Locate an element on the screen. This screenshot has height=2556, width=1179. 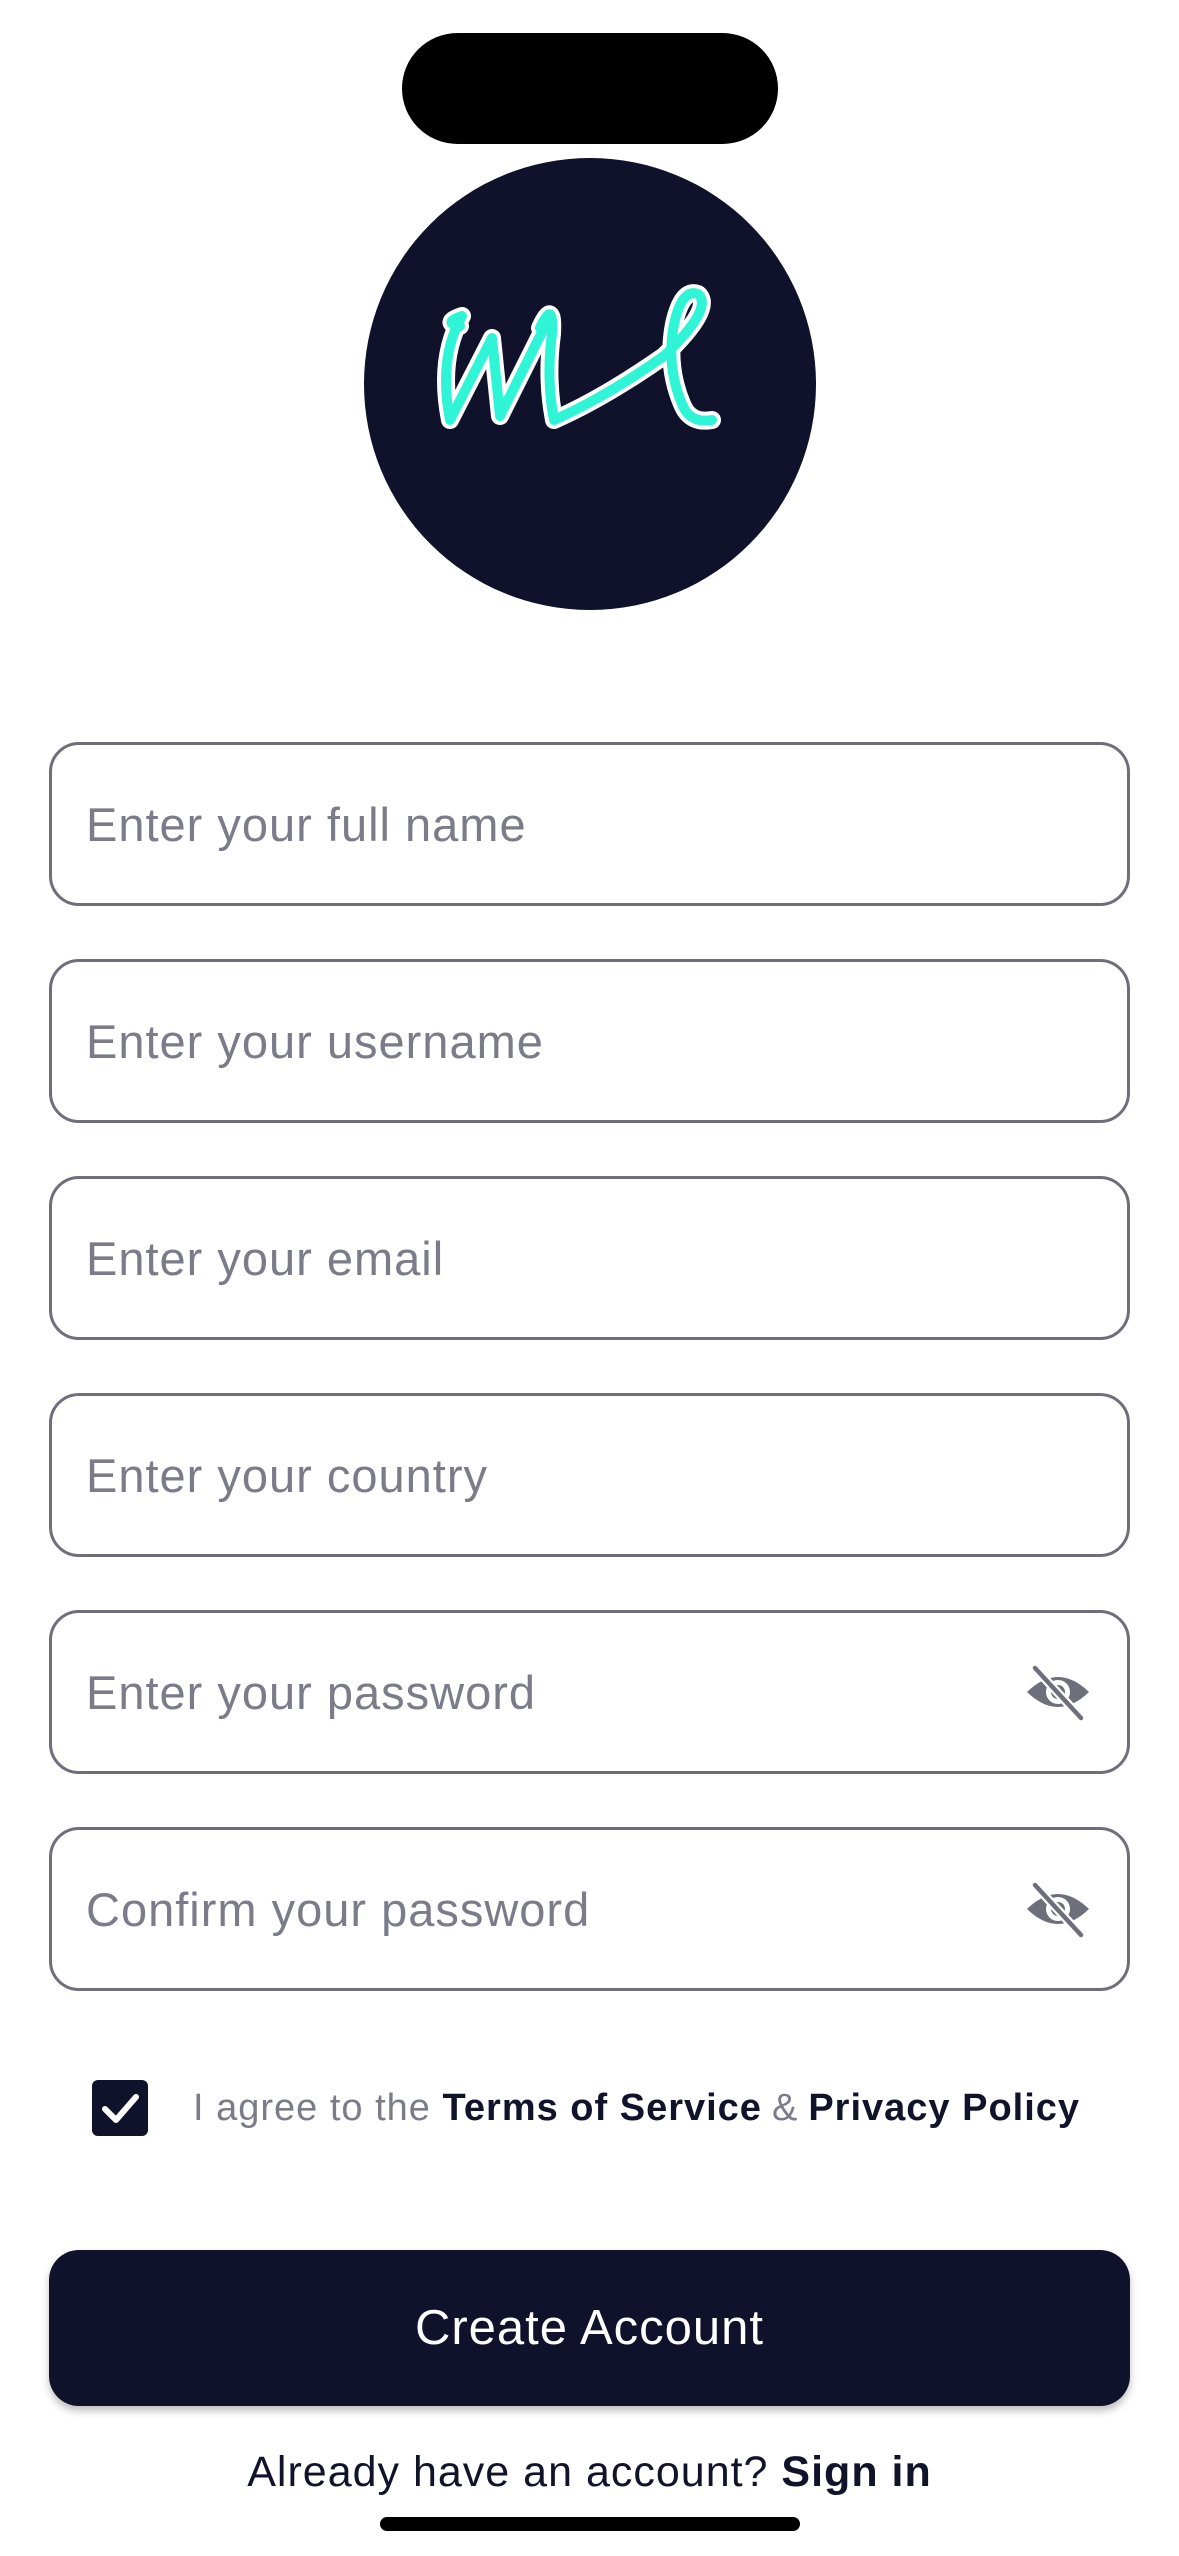
full-name-field is located at coordinates (589, 824).